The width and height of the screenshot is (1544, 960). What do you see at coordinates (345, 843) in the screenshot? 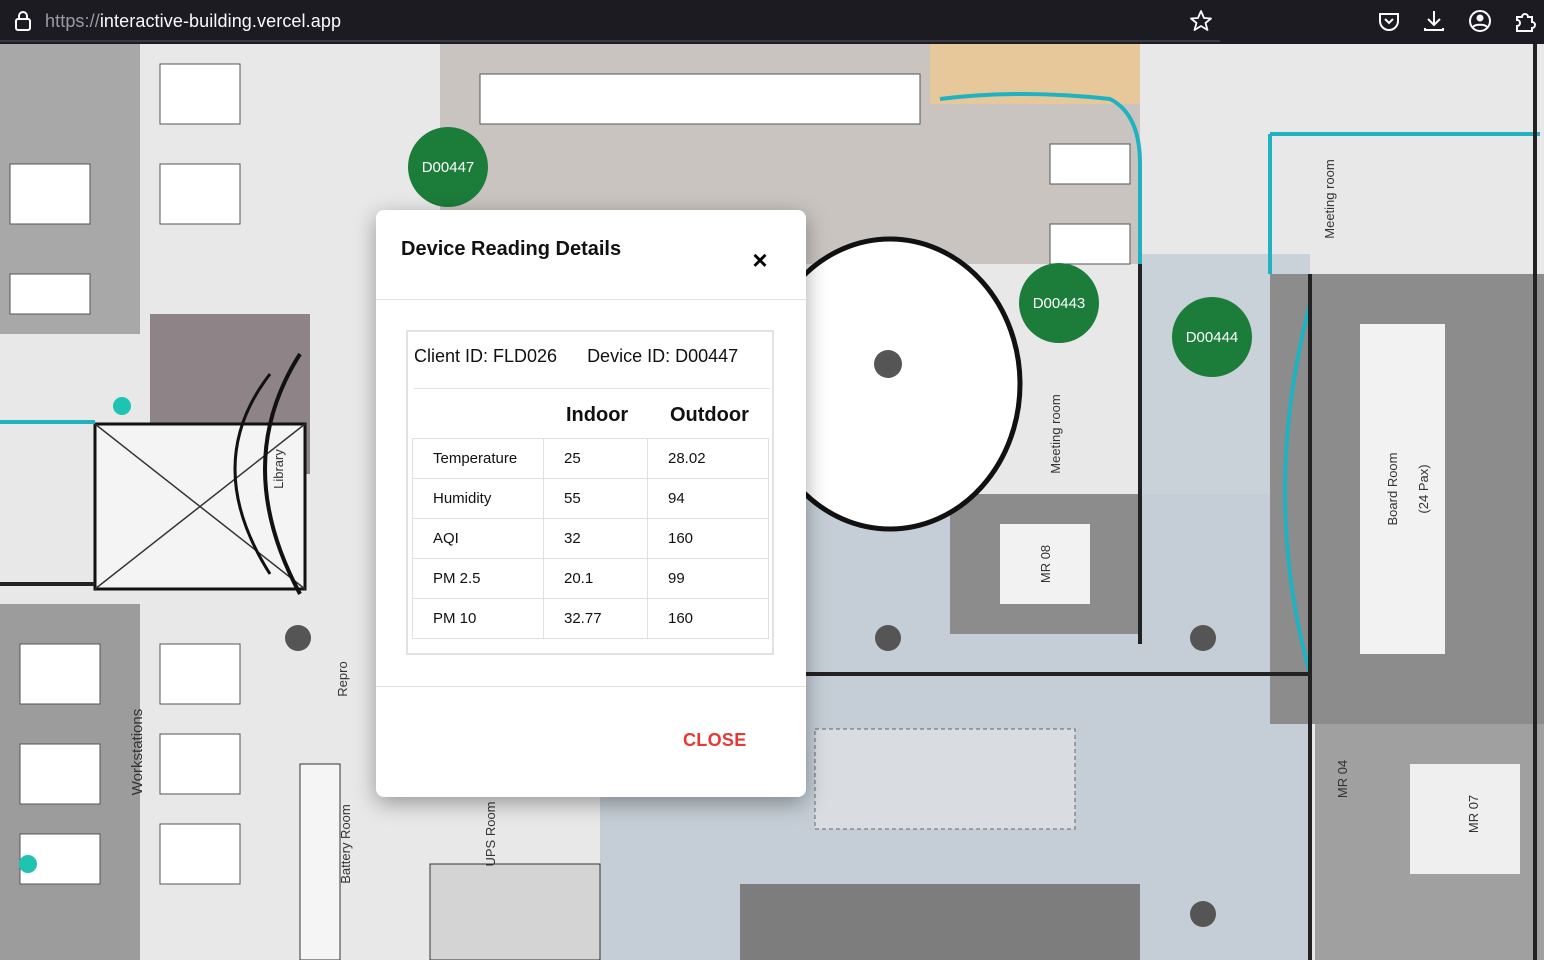
I see `plan-label-battery-room: Battery Room` at bounding box center [345, 843].